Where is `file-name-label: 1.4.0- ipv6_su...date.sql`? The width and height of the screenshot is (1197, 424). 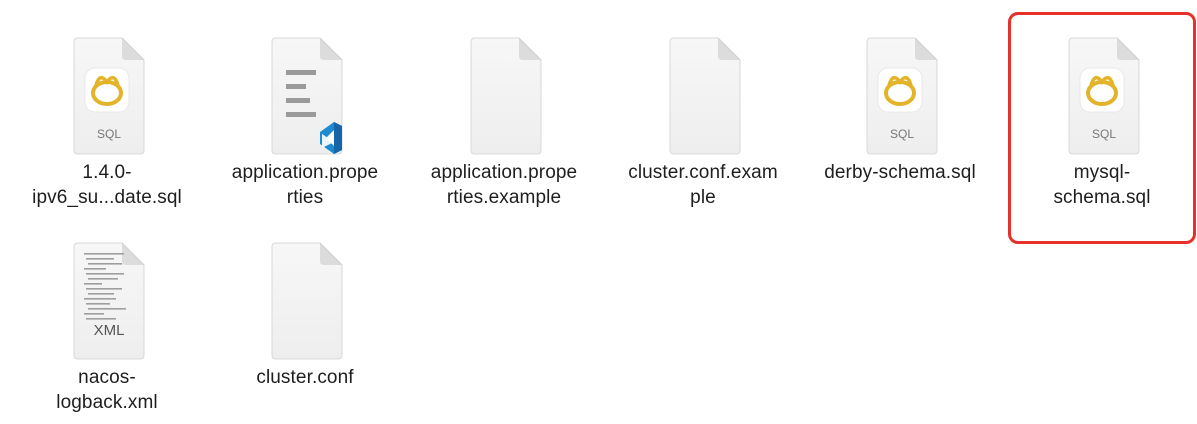
file-name-label: 1.4.0- ipv6_su...date.sql is located at coordinates (107, 185).